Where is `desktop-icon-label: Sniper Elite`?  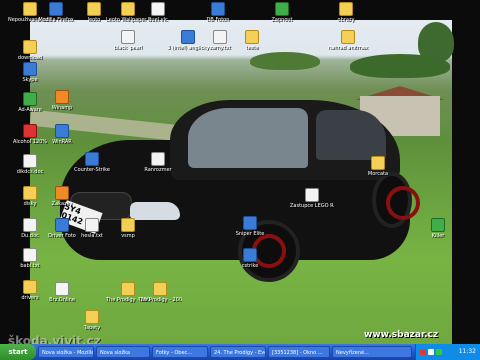
desktop-icon-label: Sniper Elite is located at coordinates (250, 234).